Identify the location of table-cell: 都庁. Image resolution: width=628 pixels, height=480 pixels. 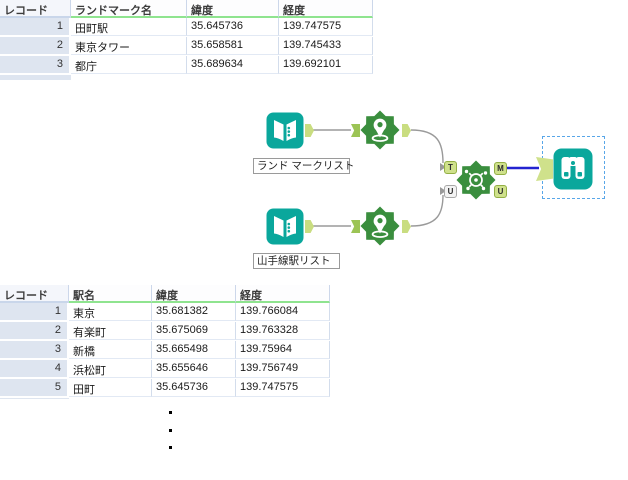
(129, 65).